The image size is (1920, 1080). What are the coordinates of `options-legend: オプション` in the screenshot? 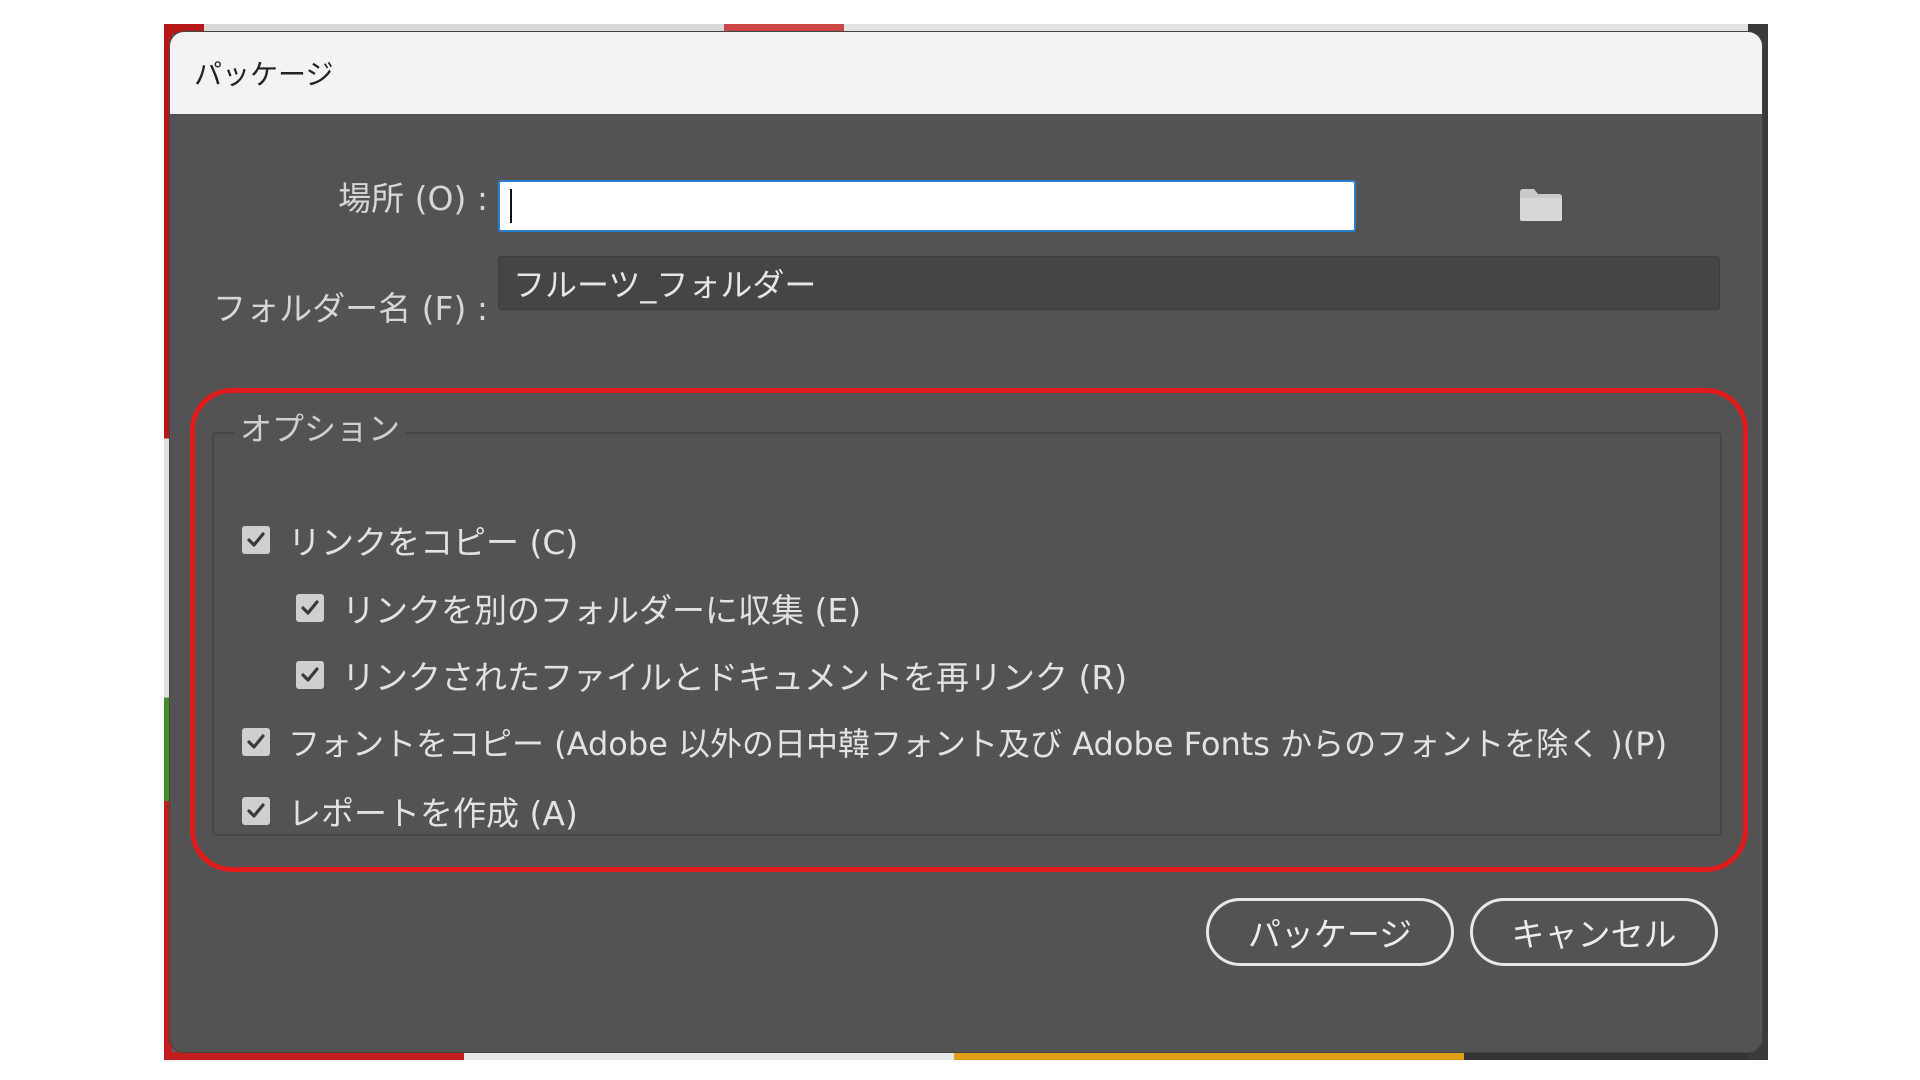 It's located at (320, 427).